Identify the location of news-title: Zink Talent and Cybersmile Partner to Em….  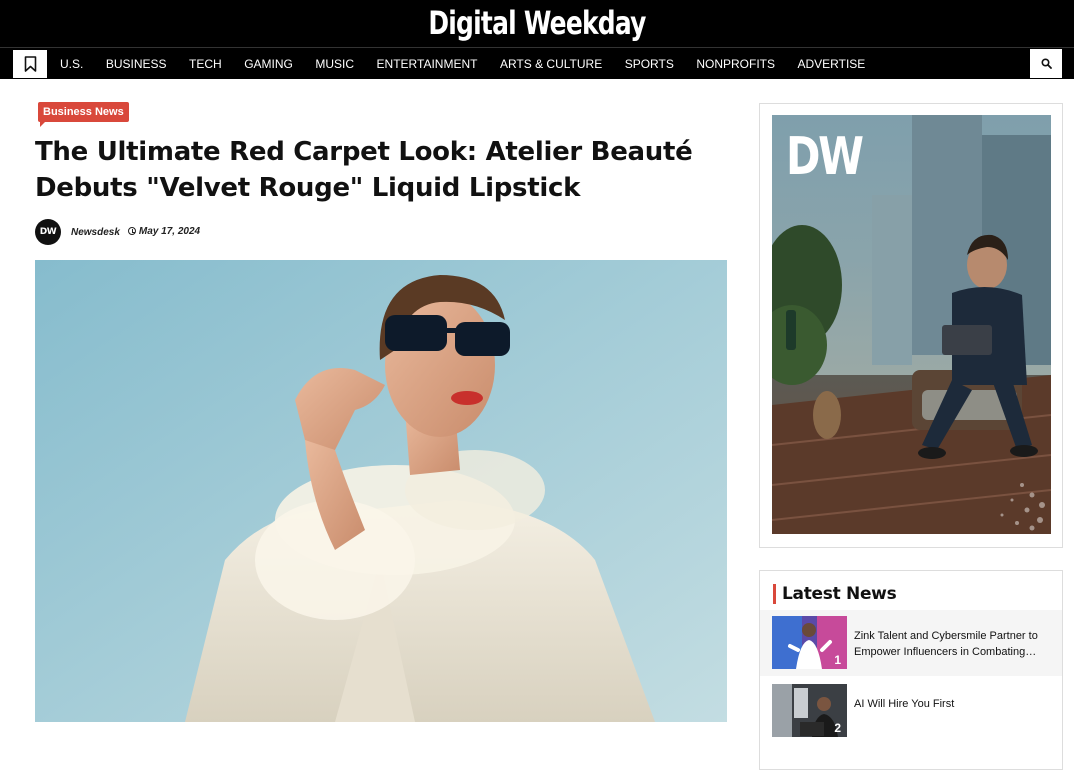
(951, 644).